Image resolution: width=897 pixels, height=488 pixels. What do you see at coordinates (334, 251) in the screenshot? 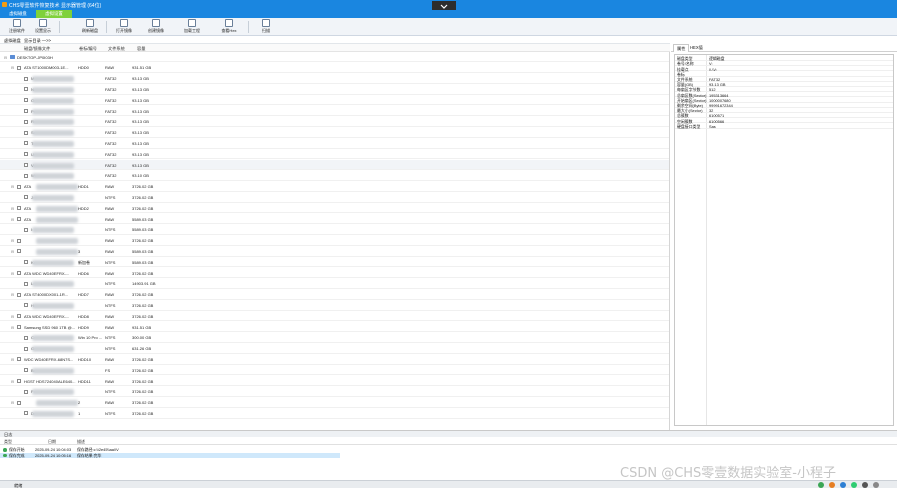
I see `disk-row: ⊟ 3 RAW 5589.03 GB` at bounding box center [334, 251].